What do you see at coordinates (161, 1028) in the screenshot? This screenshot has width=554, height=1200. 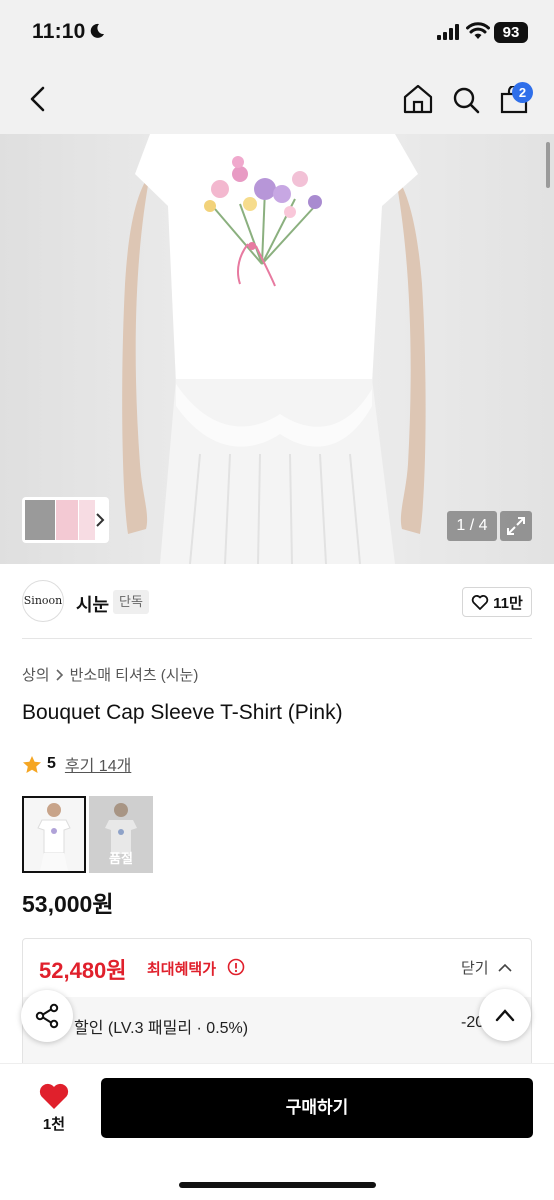 I see `discount-label: 할인 (LV.3 패밀리 · 0.5%)` at bounding box center [161, 1028].